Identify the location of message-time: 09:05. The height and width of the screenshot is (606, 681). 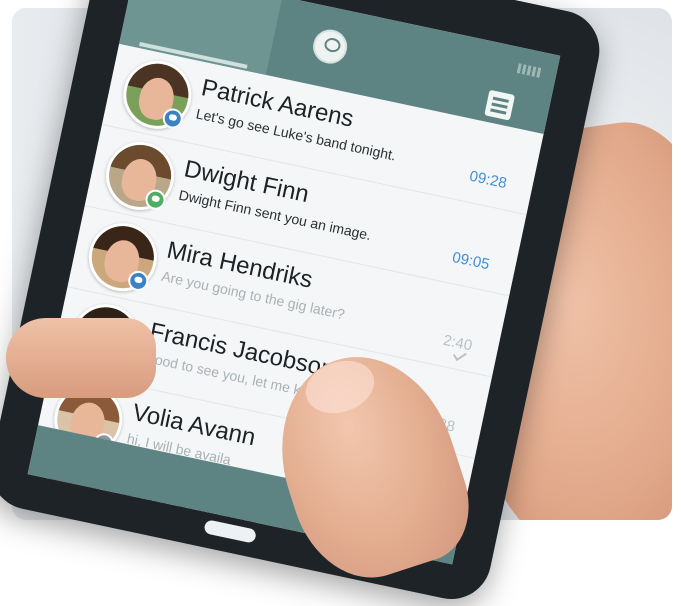
(470, 261).